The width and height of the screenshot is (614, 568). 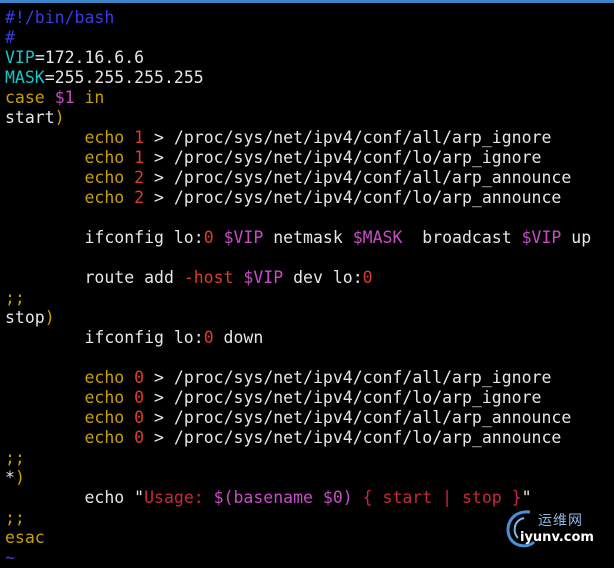 I want to click on code-line: #, so click(x=298, y=38).